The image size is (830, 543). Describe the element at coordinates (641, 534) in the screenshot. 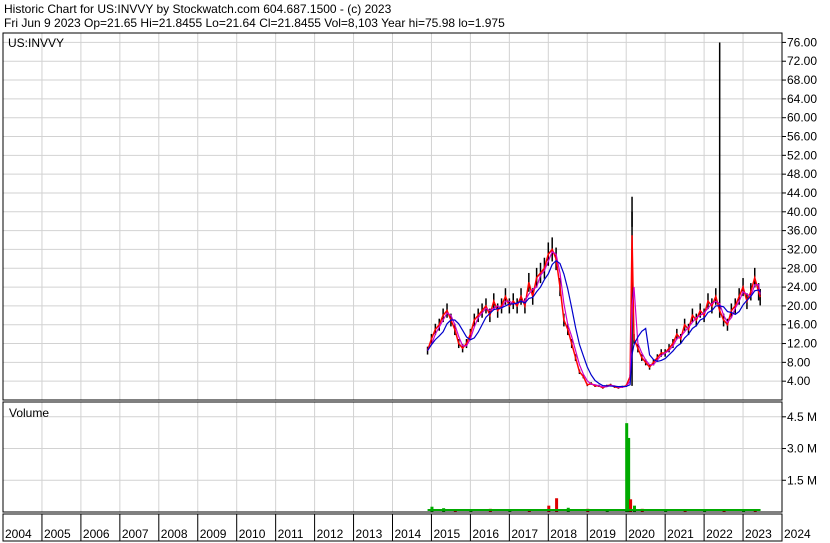

I see `x-tick-label: 2020` at that location.